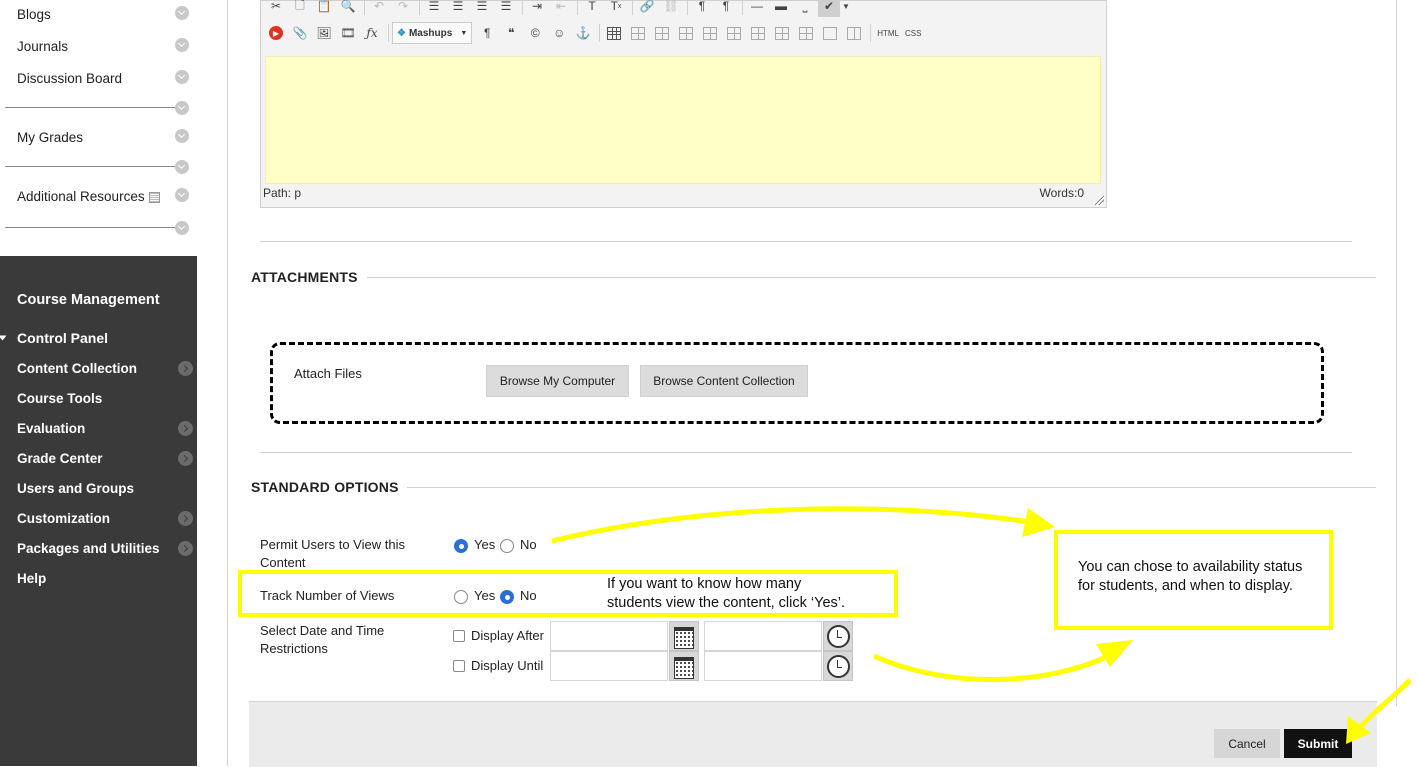 The image size is (1417, 767). I want to click on rtl-icon: ¶, so click(726, 8).